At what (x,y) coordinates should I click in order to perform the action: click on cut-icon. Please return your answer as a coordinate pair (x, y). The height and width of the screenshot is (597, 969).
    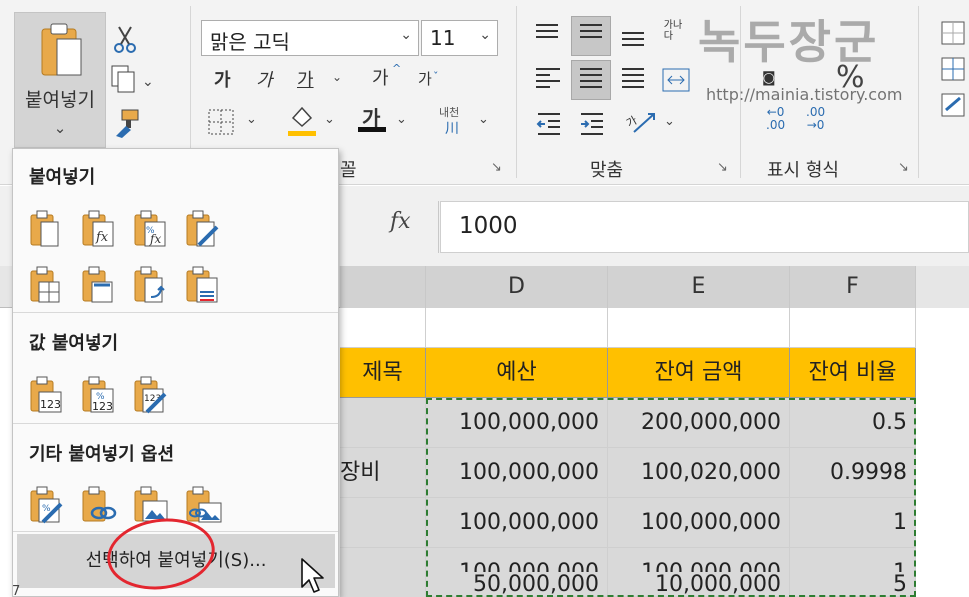
    Looking at the image, I should click on (125, 39).